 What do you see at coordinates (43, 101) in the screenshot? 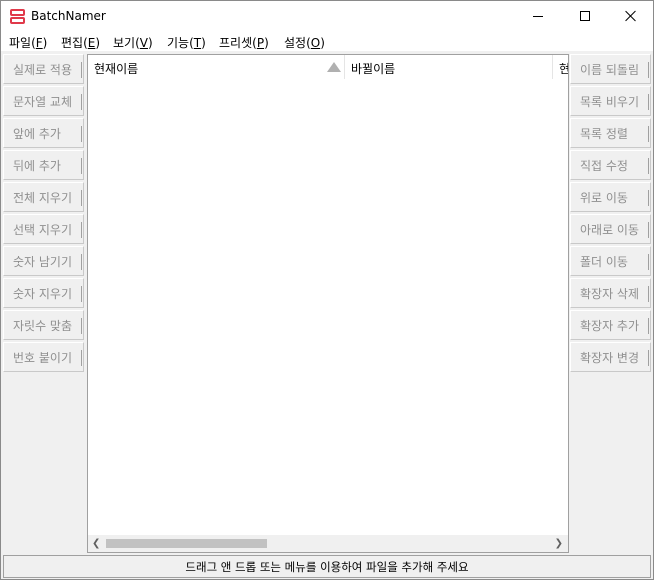
I see `replace-string-button: 문자열 교체` at bounding box center [43, 101].